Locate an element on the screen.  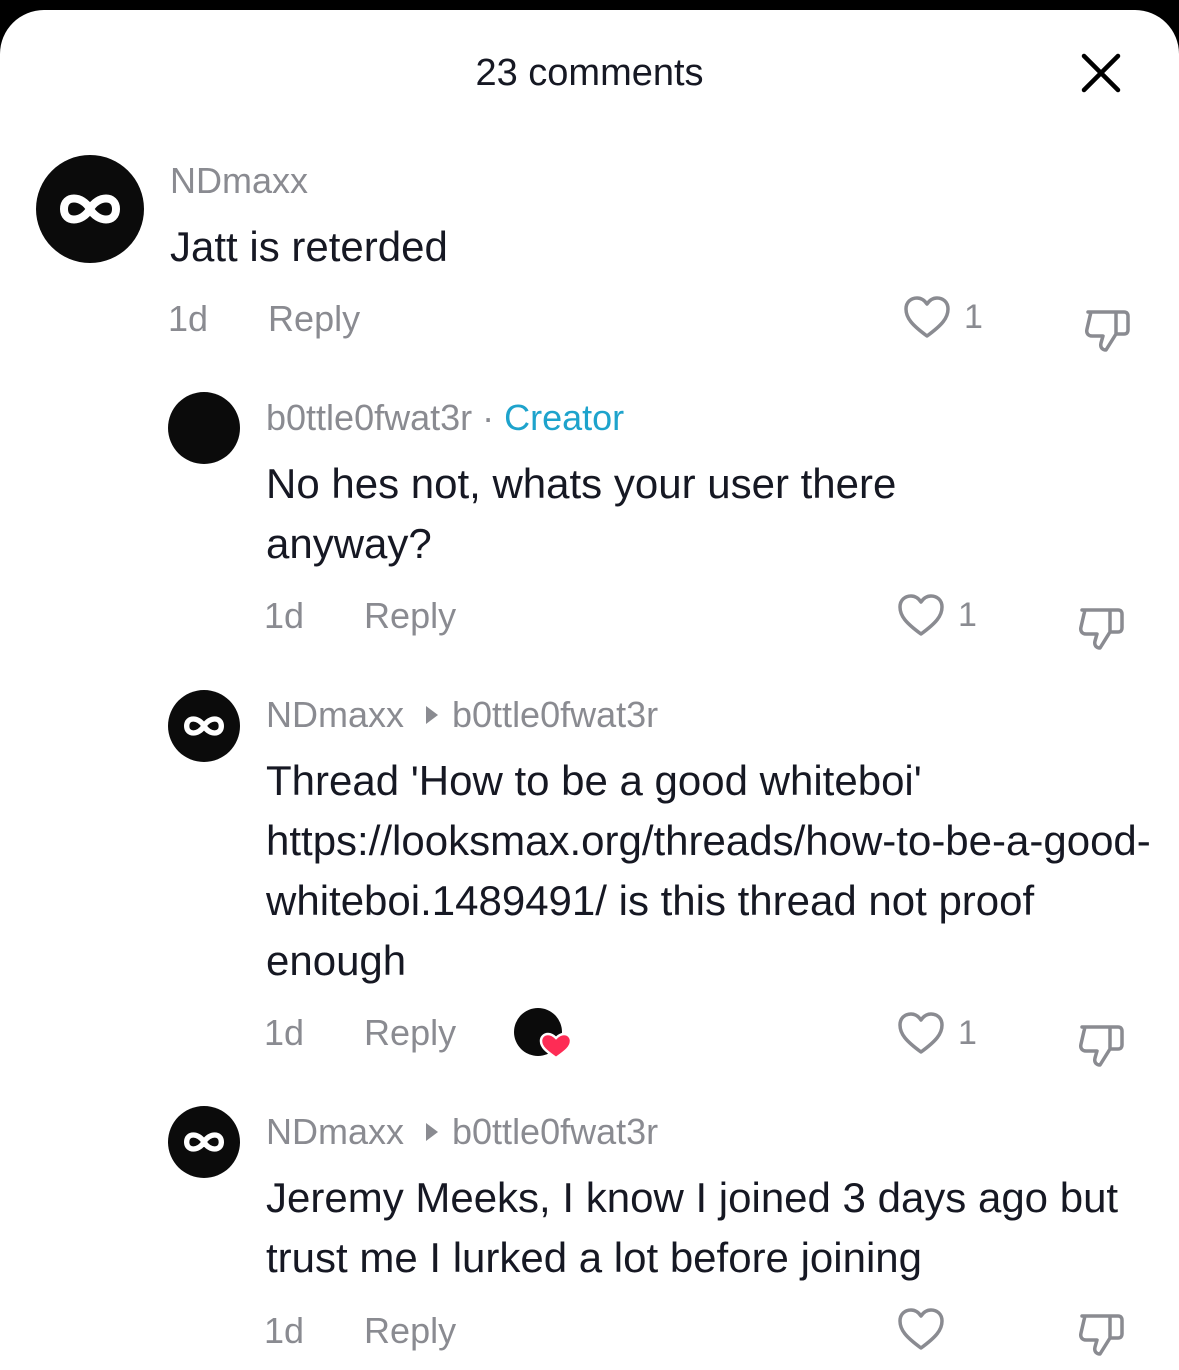
close-button is located at coordinates (1101, 73).